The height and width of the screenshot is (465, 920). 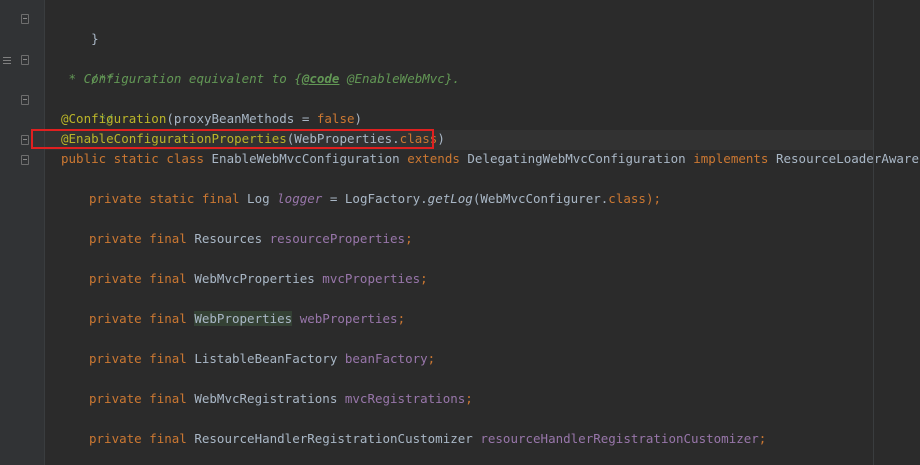 I want to click on keyword: extends, so click(x=437, y=158).